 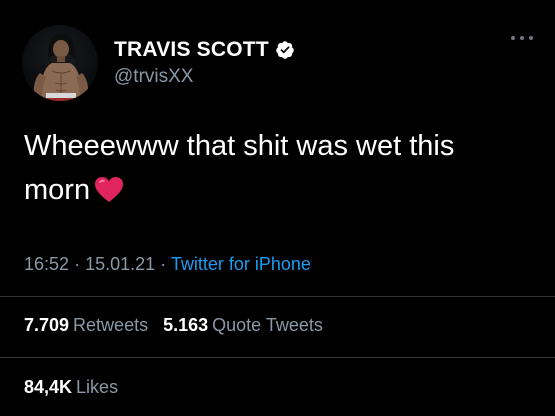 I want to click on heart-emoji-icon, so click(x=109, y=187).